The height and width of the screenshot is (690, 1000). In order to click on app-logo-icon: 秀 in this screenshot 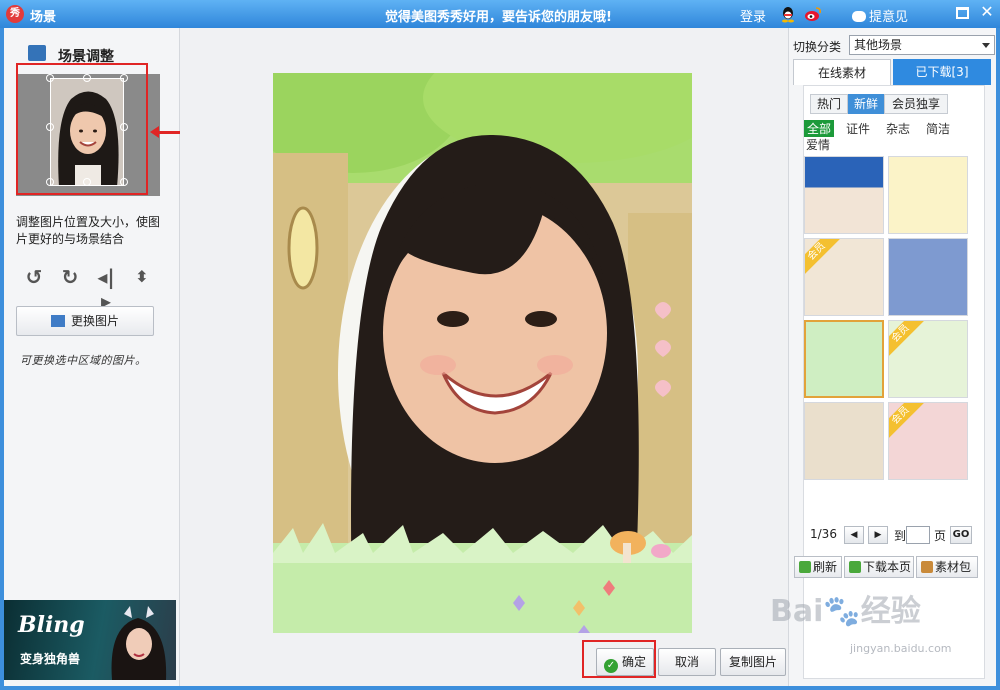, I will do `click(15, 14)`.